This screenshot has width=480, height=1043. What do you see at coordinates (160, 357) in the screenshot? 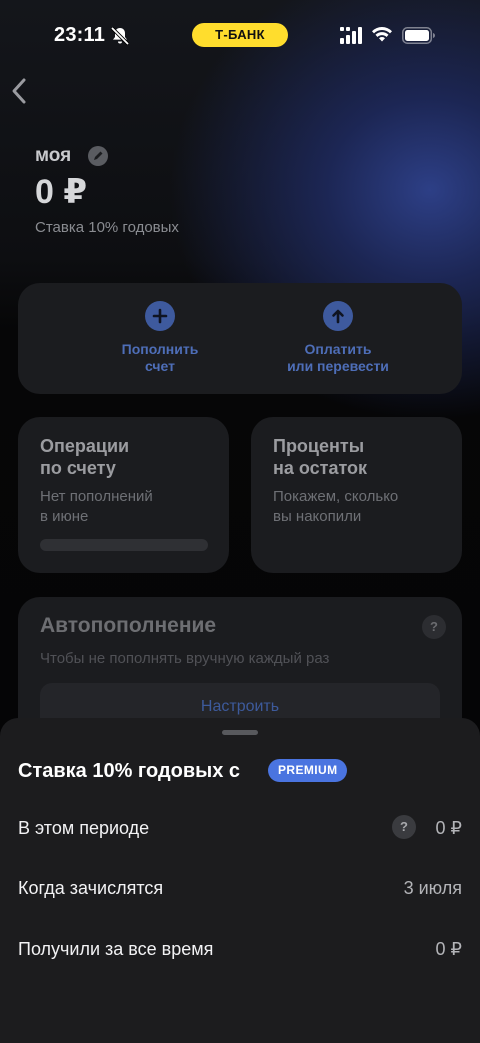
I see `top-up-label: Пополнить счет` at bounding box center [160, 357].